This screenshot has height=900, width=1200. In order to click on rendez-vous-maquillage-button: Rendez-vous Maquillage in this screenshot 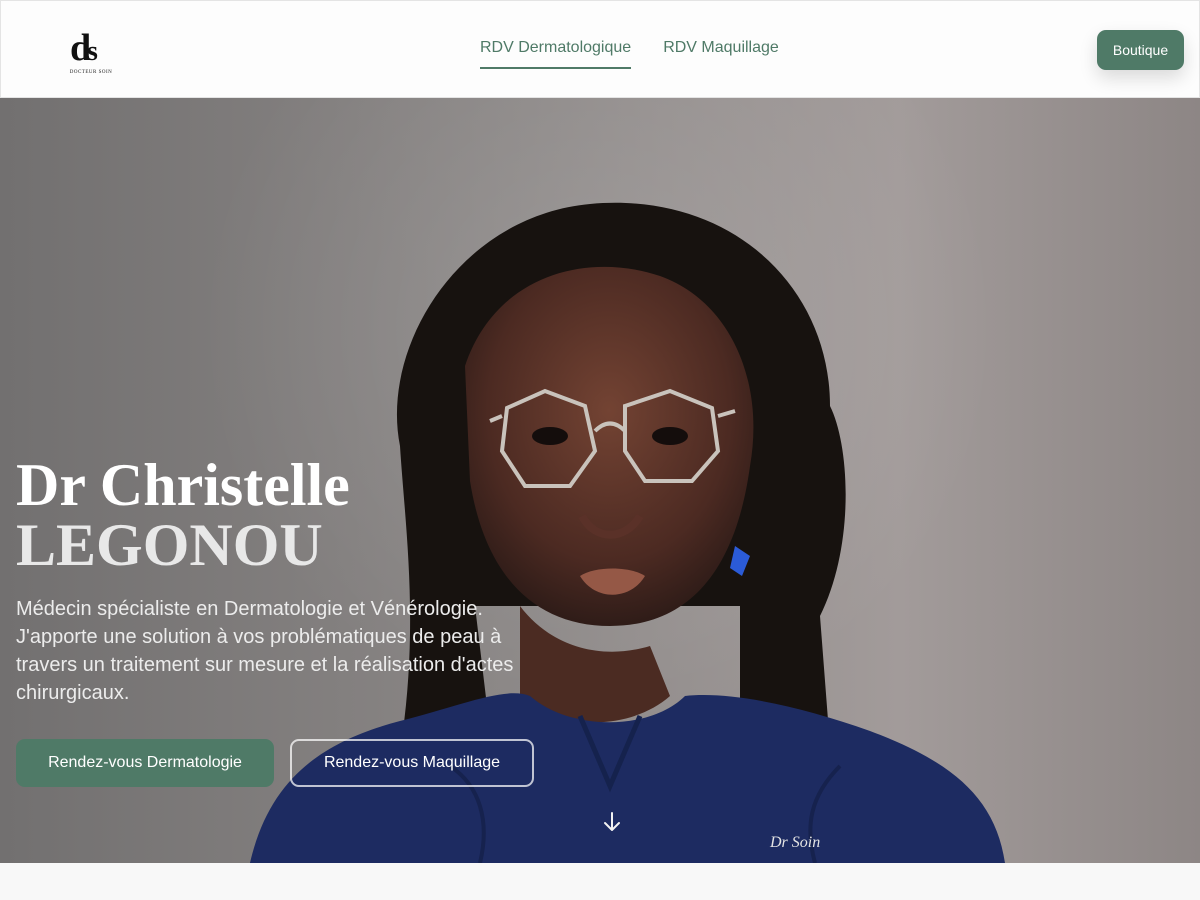, I will do `click(412, 763)`.